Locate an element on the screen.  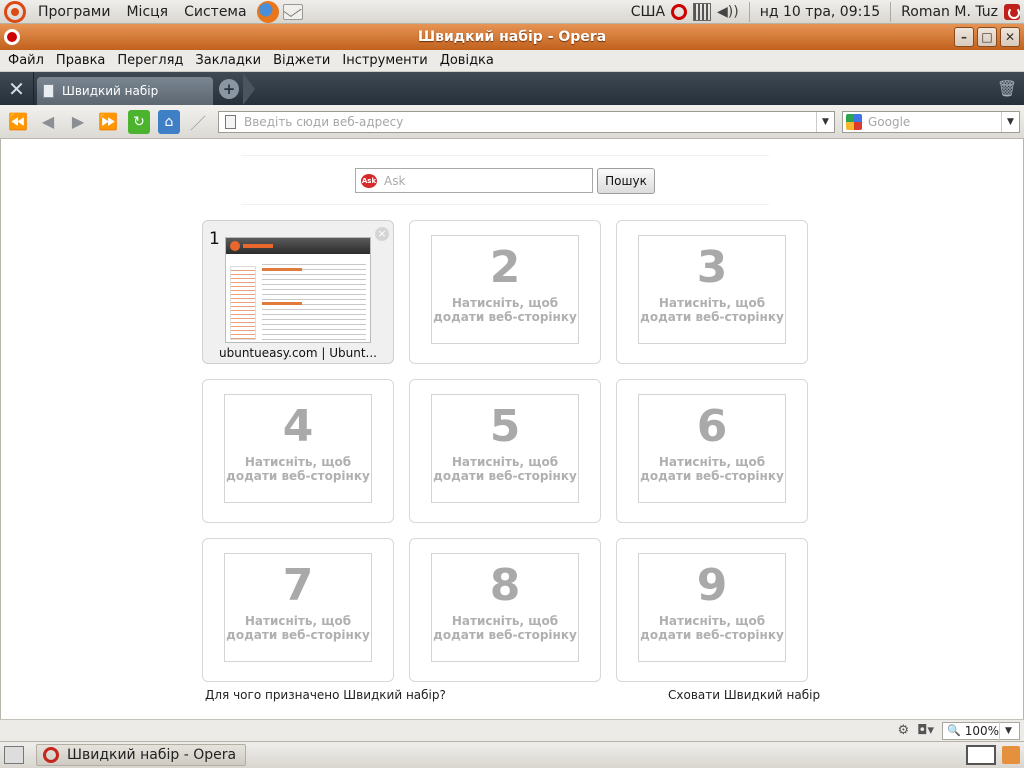
search-box: ▼ is located at coordinates (931, 122).